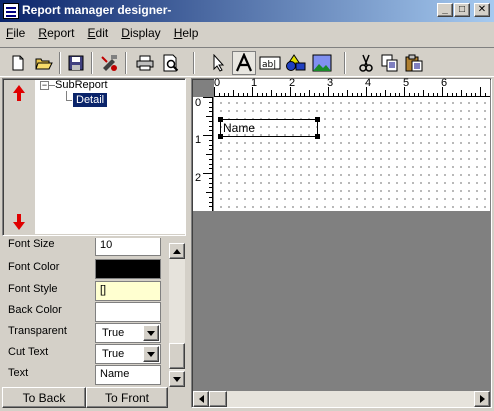 The image size is (494, 411). Describe the element at coordinates (18, 373) in the screenshot. I see `prop-label: Text` at that location.